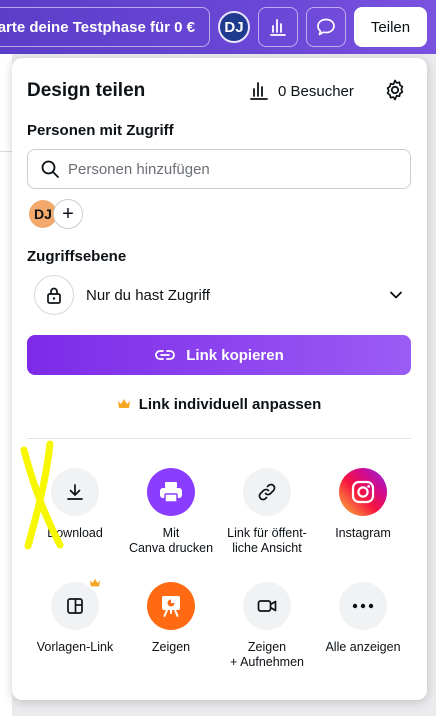 The image size is (436, 716). Describe the element at coordinates (50, 169) in the screenshot. I see `search-icon` at that location.